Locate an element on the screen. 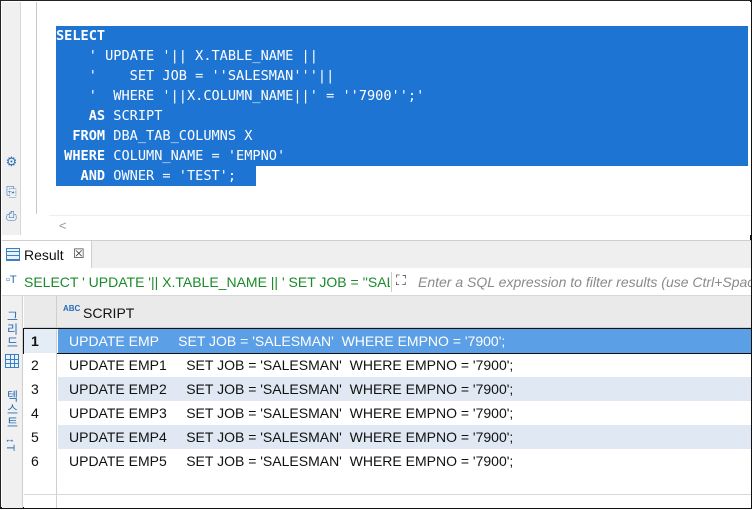  table-icon is located at coordinates (13, 254).